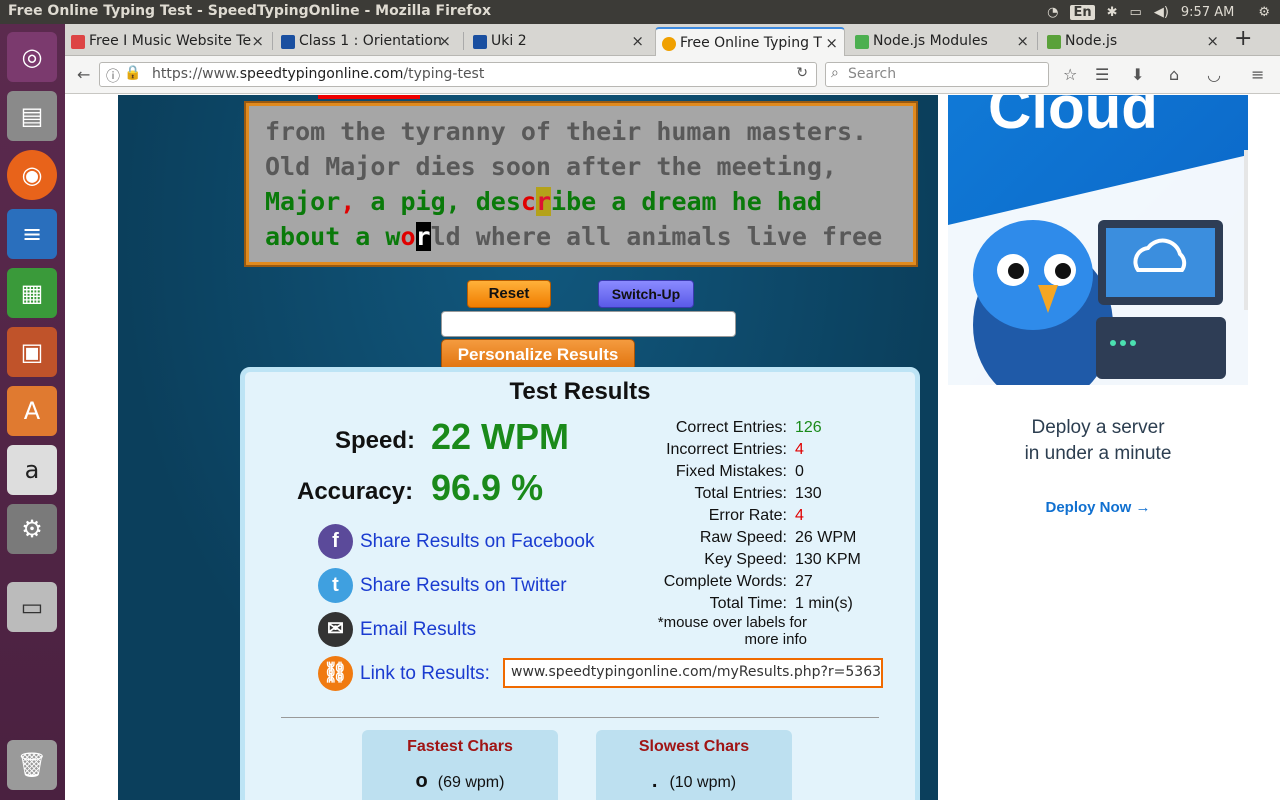 This screenshot has width=1280, height=800. I want to click on volume-icon: ◀), so click(1161, 12).